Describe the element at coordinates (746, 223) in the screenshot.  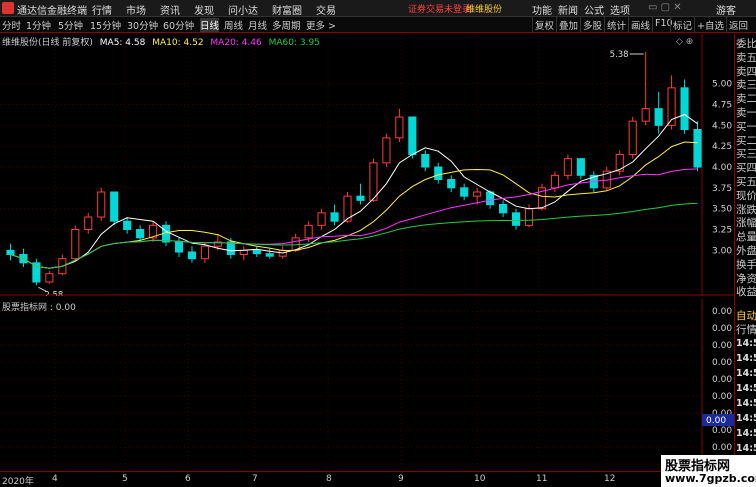
I see `side-item-label: 涨幅` at that location.